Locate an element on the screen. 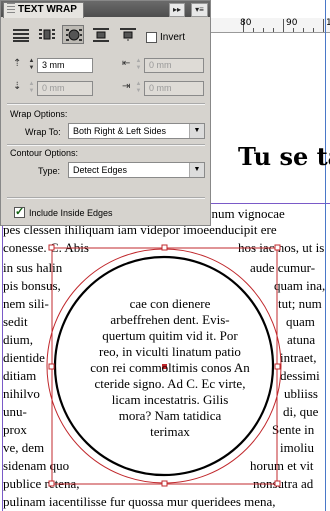 The width and height of the screenshot is (330, 511). wrap-bounding-box-button is located at coordinates (46, 34).